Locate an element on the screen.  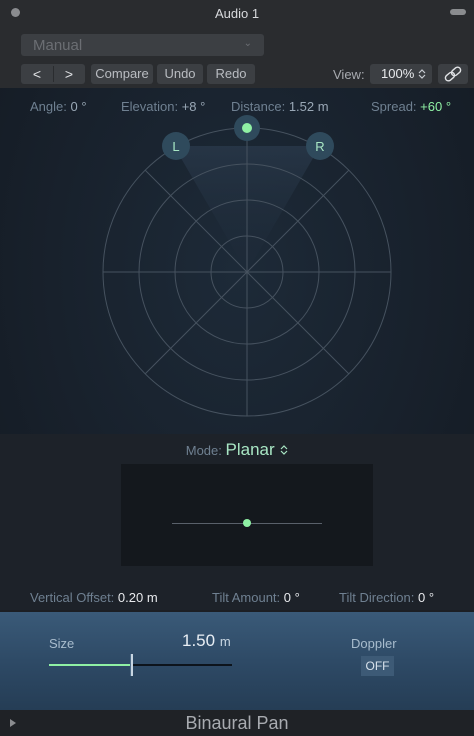
vertical-offset-value: 0.20 m is located at coordinates (137, 597).